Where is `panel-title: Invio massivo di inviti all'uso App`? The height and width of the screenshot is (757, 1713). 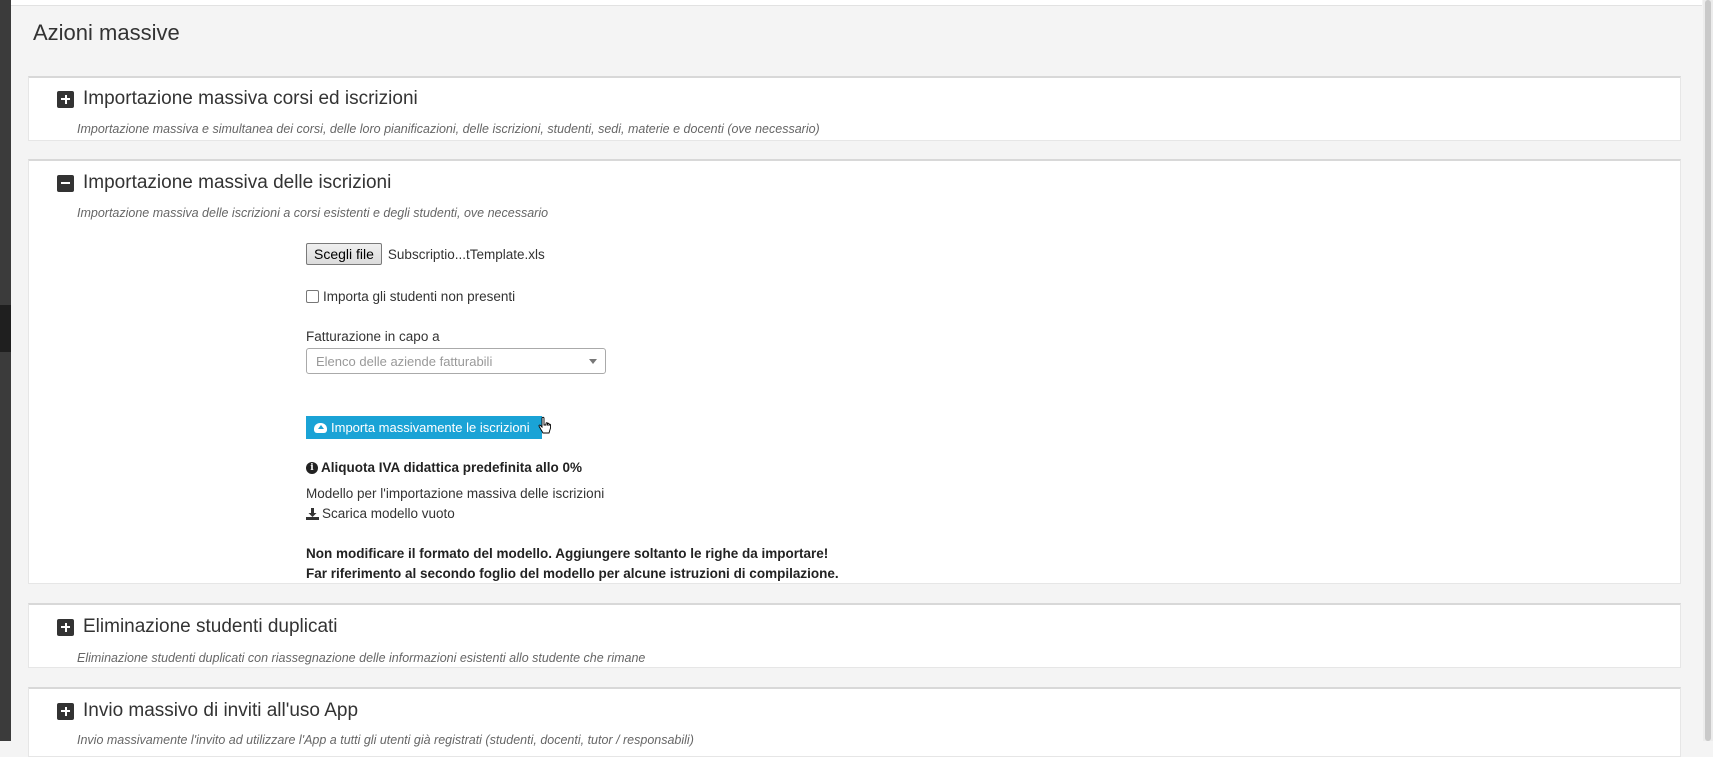 panel-title: Invio massivo di inviti all'uso App is located at coordinates (220, 711).